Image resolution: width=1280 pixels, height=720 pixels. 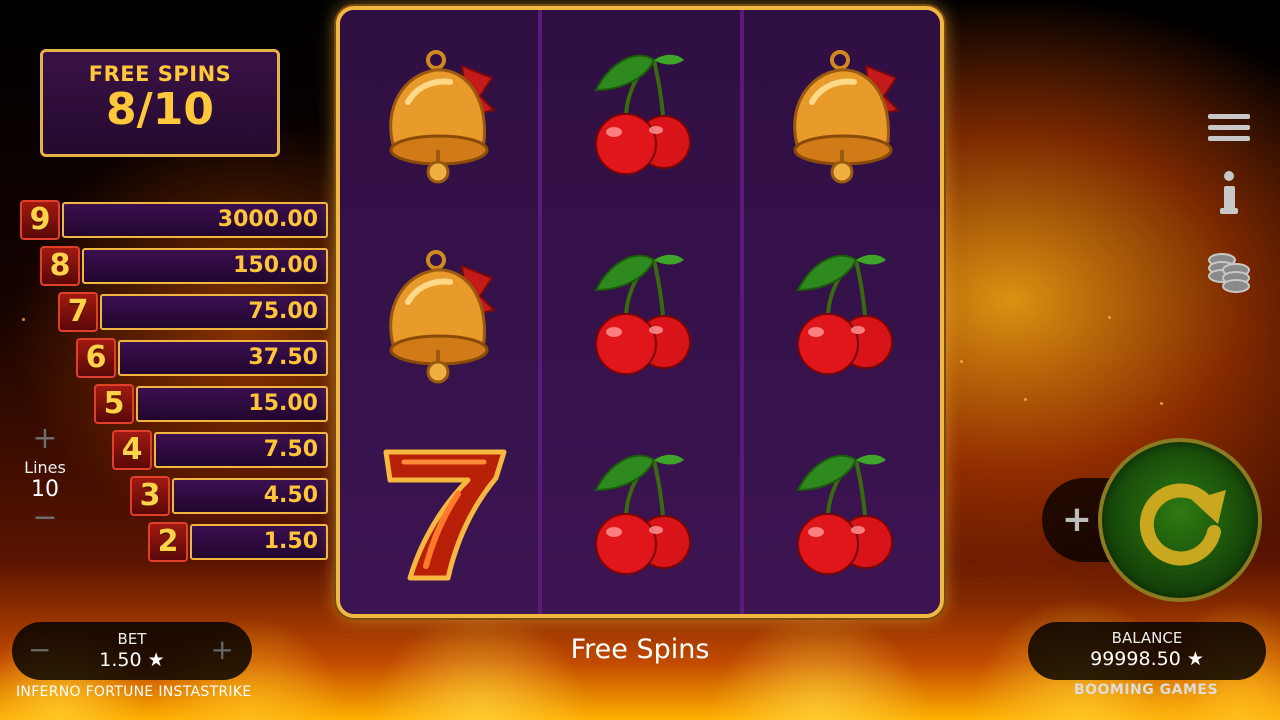 What do you see at coordinates (40, 220) in the screenshot?
I see `win-count-badge: 9` at bounding box center [40, 220].